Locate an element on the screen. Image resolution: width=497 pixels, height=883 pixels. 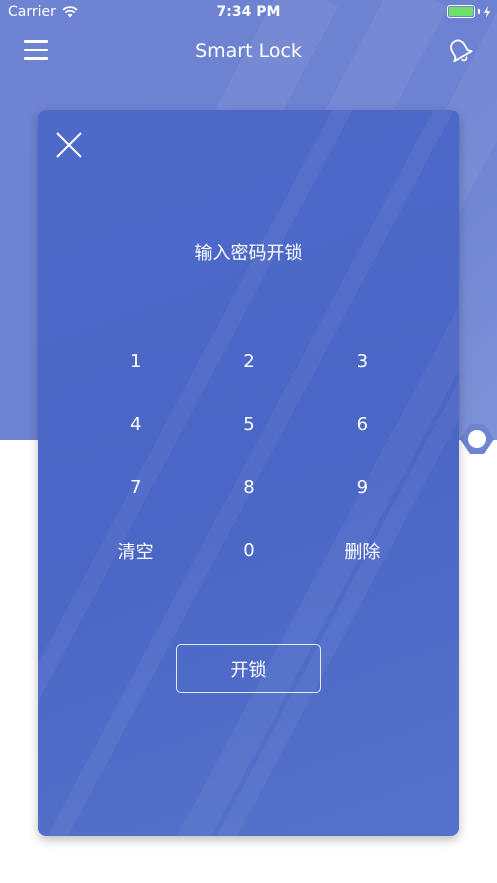
unlock-prompt: 输入密码开锁 is located at coordinates (248, 253).